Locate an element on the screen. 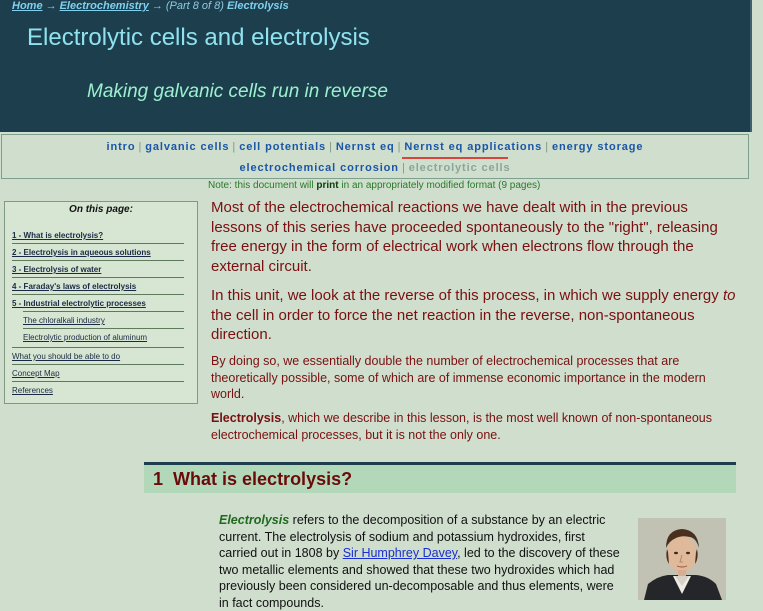 This screenshot has width=763, height=611. portrait-image is located at coordinates (682, 559).